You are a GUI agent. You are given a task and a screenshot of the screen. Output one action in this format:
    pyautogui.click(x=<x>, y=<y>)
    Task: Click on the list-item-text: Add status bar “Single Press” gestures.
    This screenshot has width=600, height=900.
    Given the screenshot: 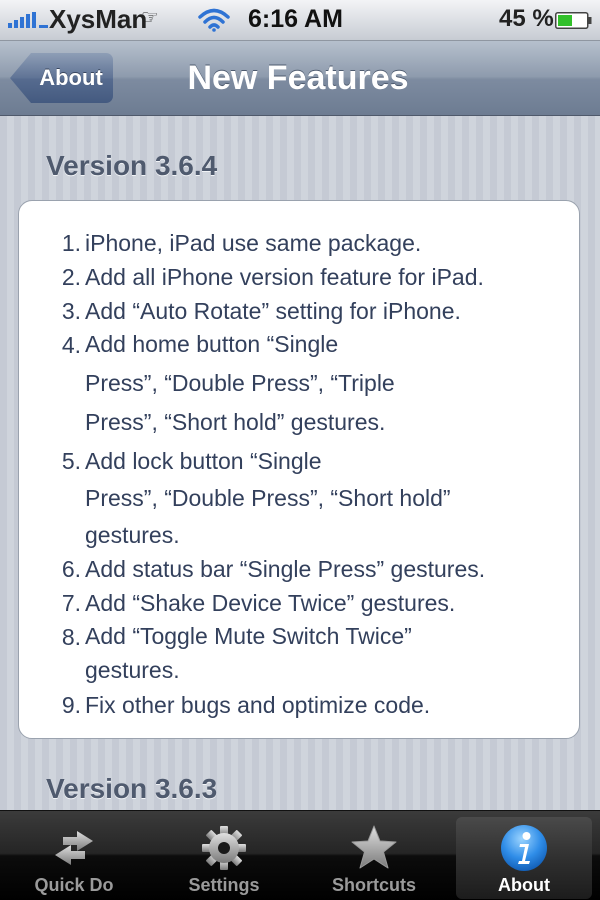 What is the action you would take?
    pyautogui.click(x=285, y=569)
    